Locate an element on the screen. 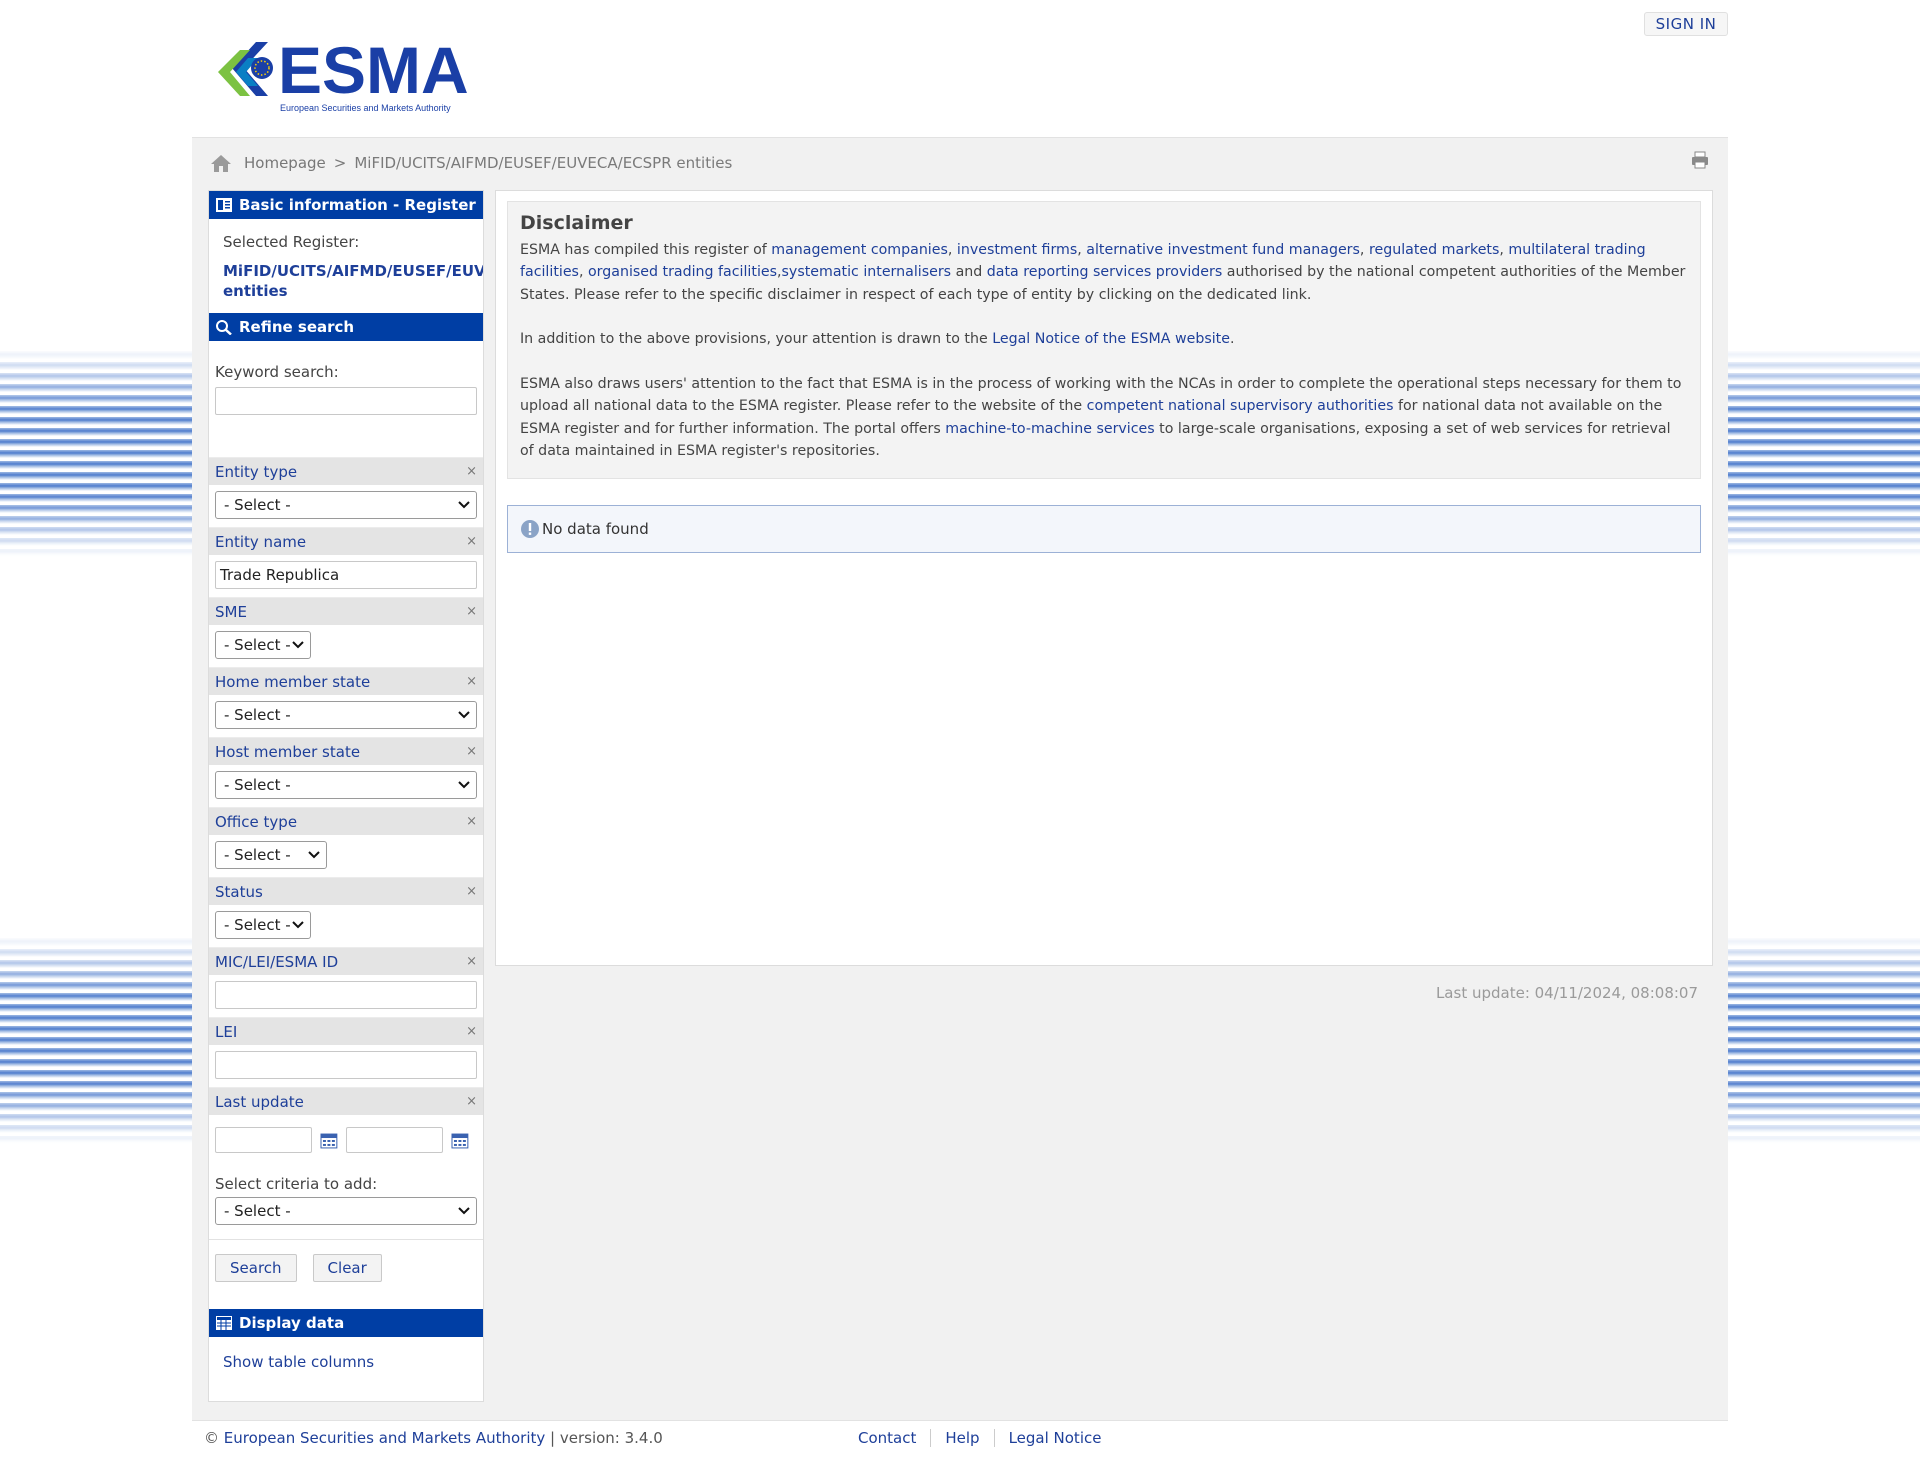 This screenshot has width=1920, height=1458. criteria-mic-lei-esma-header: MIC/LEI/ESMA ID × is located at coordinates (346, 961).